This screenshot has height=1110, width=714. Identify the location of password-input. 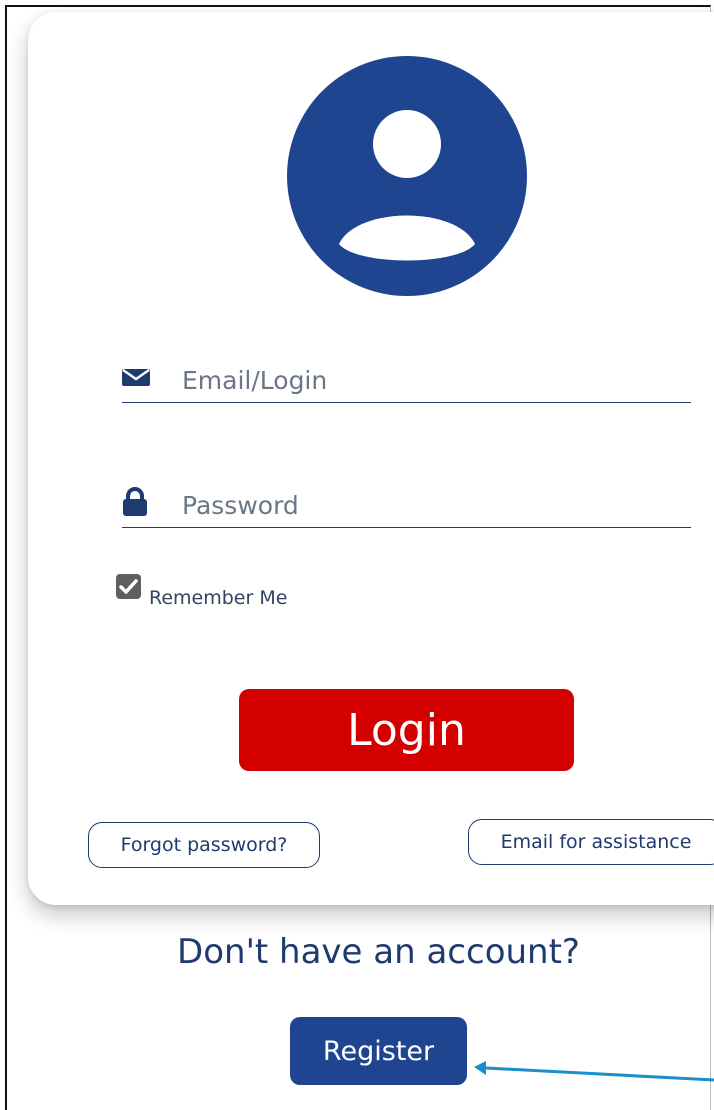
(427, 505).